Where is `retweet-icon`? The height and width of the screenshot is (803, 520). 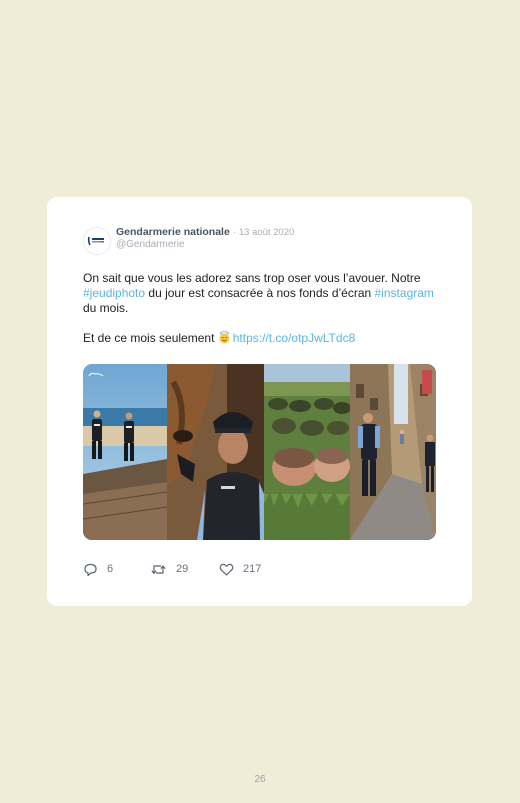 retweet-icon is located at coordinates (158, 569).